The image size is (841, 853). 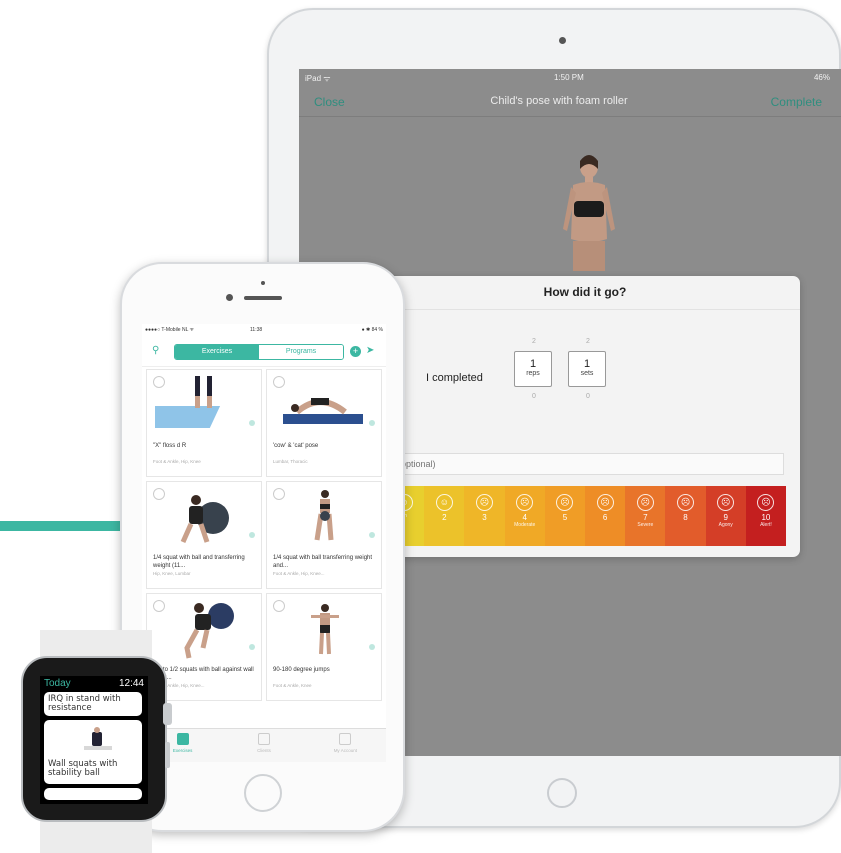 What do you see at coordinates (355, 351) in the screenshot?
I see `add-icon: +` at bounding box center [355, 351].